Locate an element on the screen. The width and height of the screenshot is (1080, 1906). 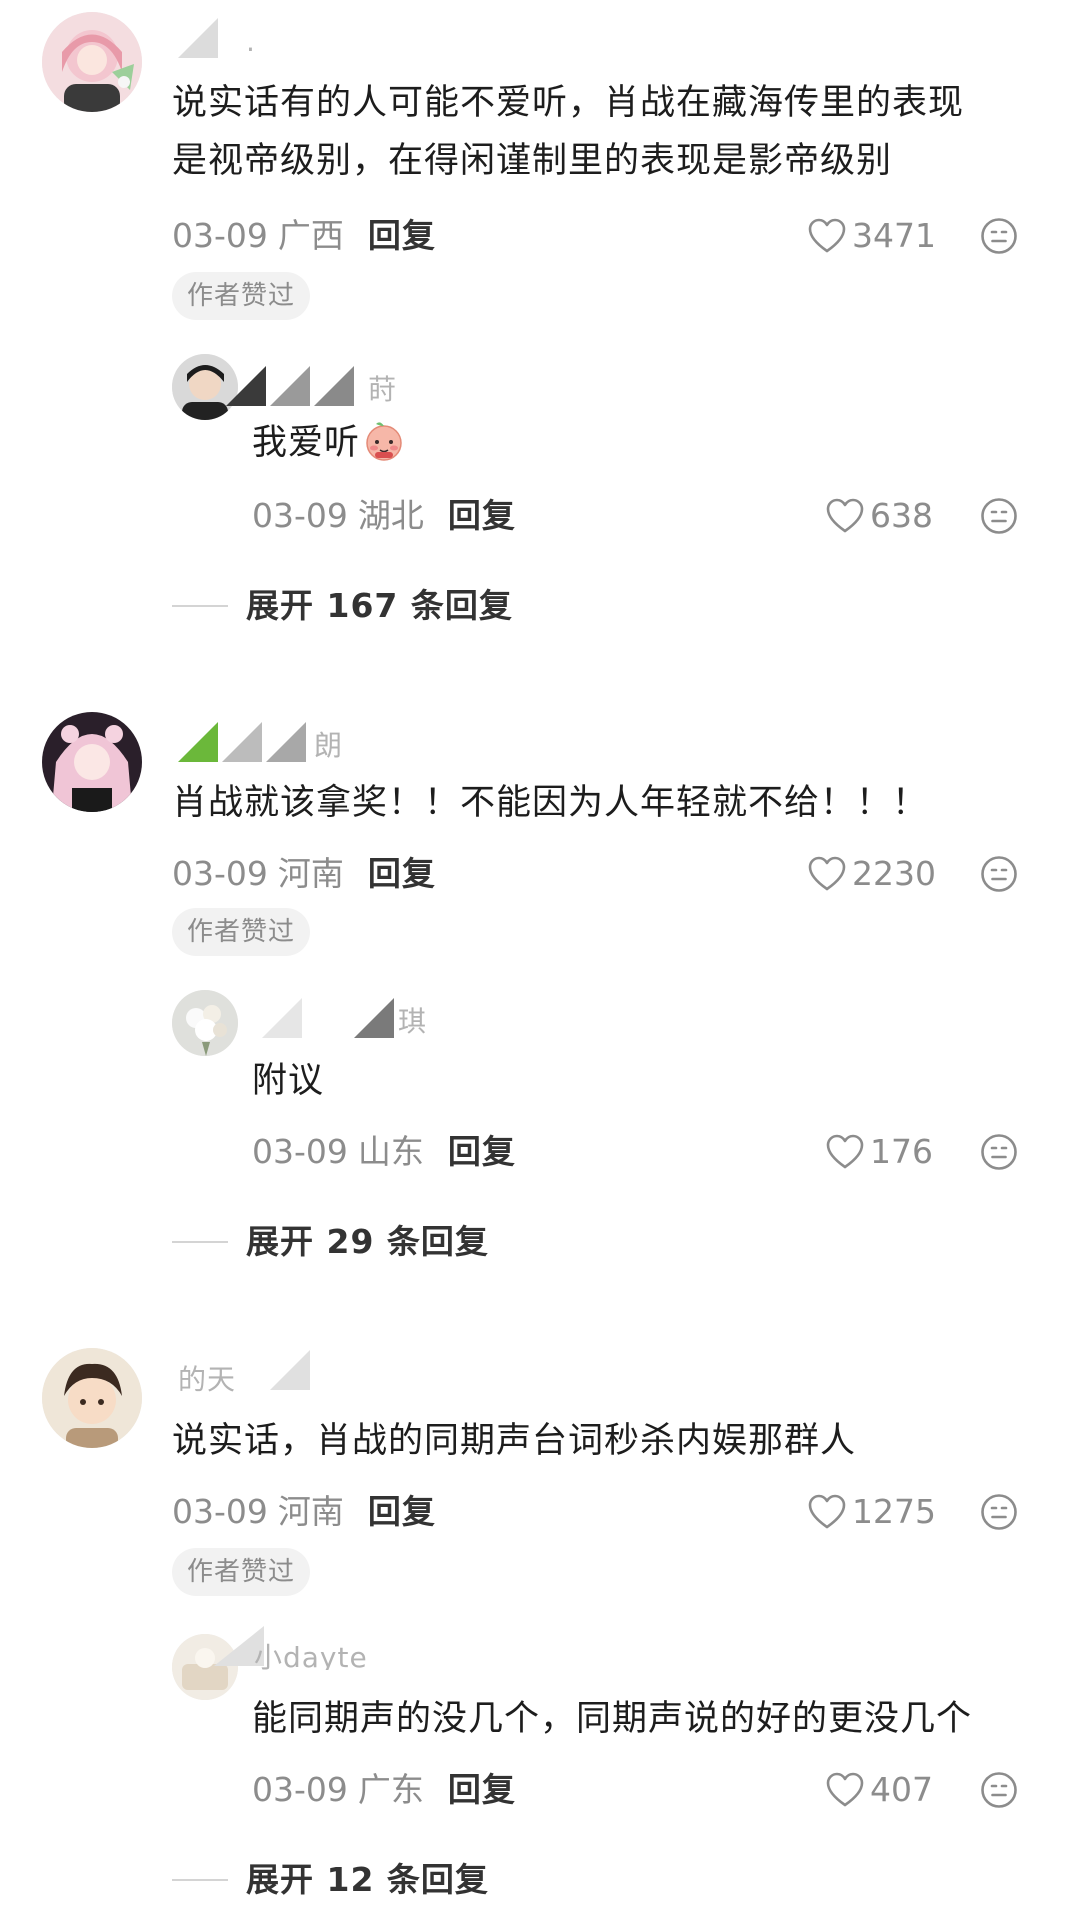
reply-username: 莳暇 is located at coordinates (317, 386).